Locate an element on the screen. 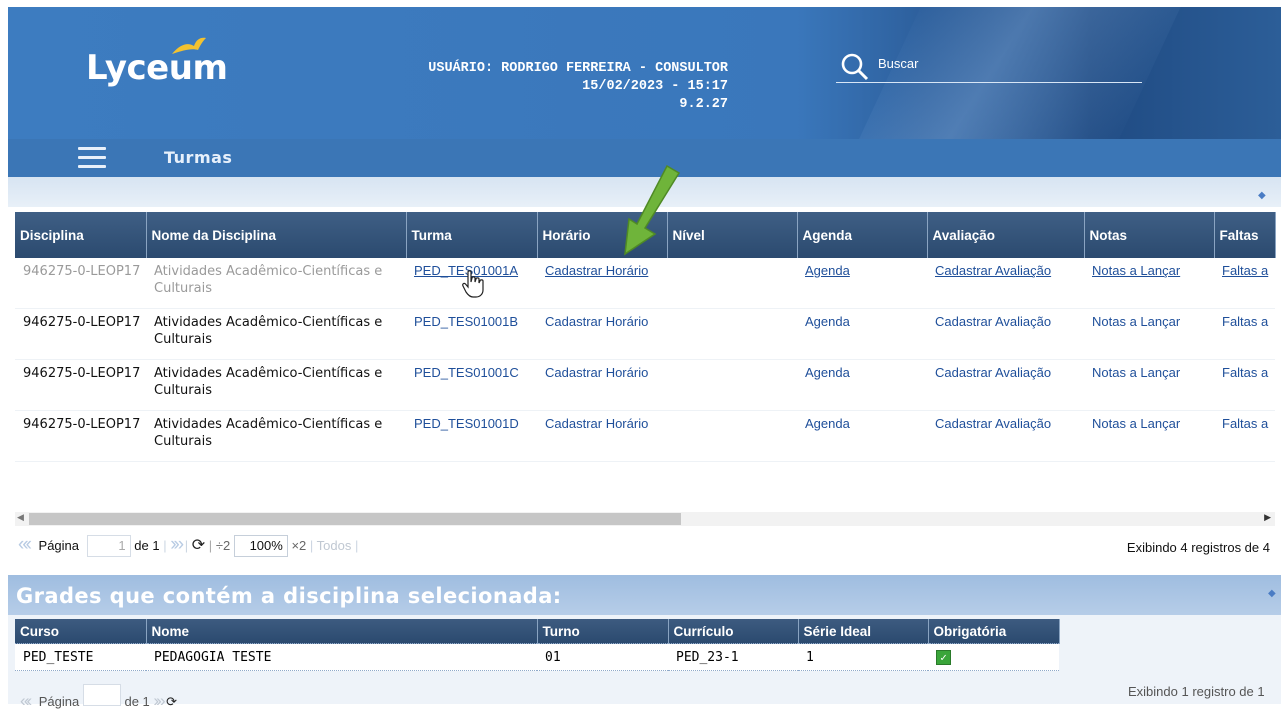 This screenshot has width=1288, height=711. turma-link: PED_TES01001B is located at coordinates (471, 334).